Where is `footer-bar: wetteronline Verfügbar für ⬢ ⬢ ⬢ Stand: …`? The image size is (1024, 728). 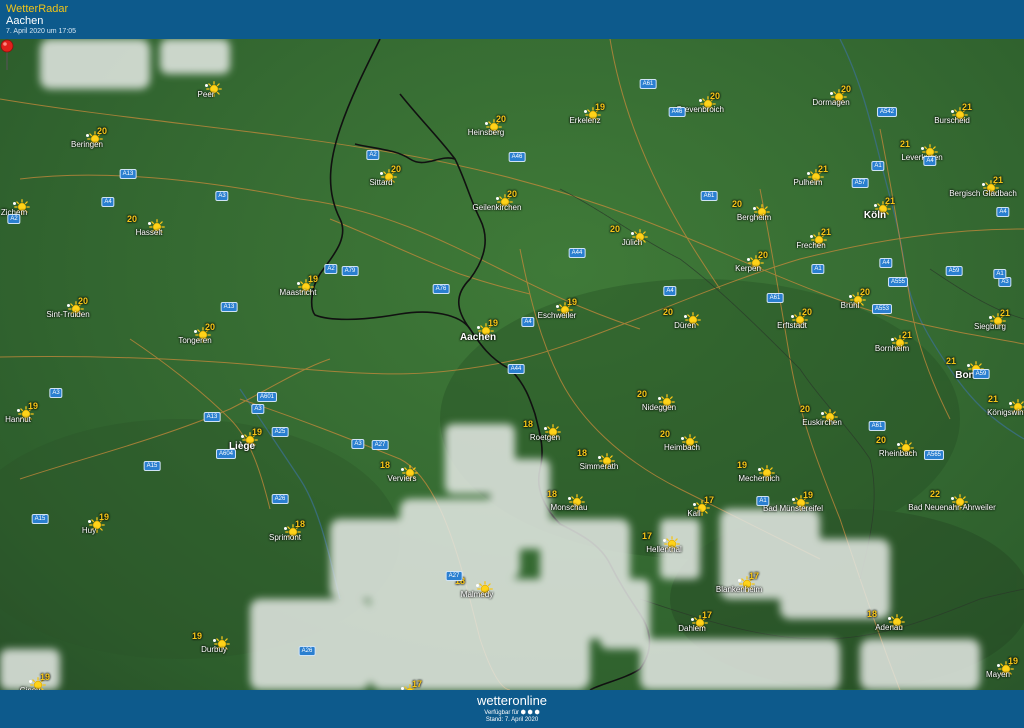
footer-bar: wetteronline Verfügbar für ⬢ ⬢ ⬢ Stand: … is located at coordinates (512, 709).